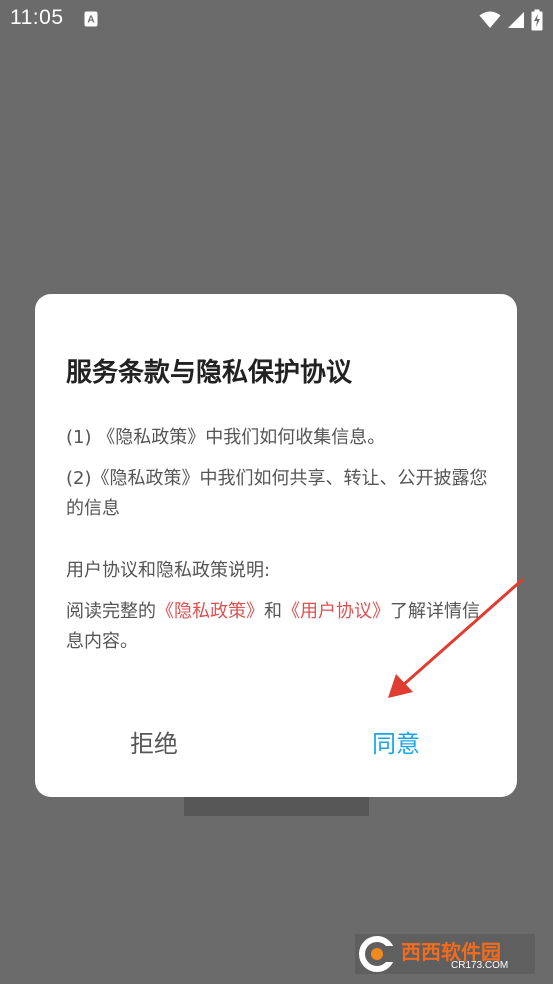 Image resolution: width=553 pixels, height=984 pixels. I want to click on wifi-icon, so click(490, 20).